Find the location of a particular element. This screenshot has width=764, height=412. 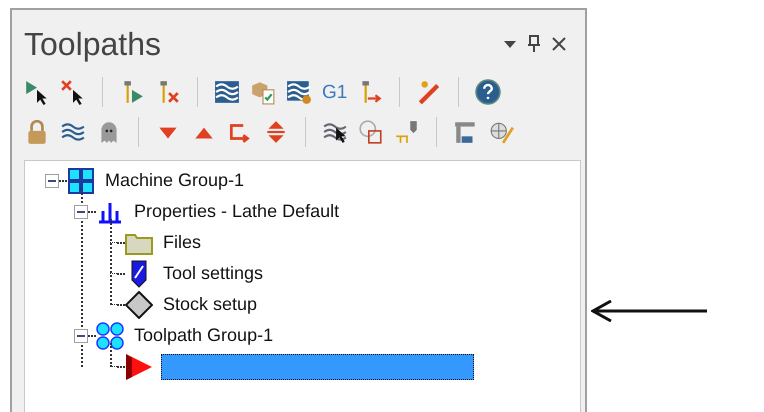

tree-item: Tool settings is located at coordinates (213, 273).